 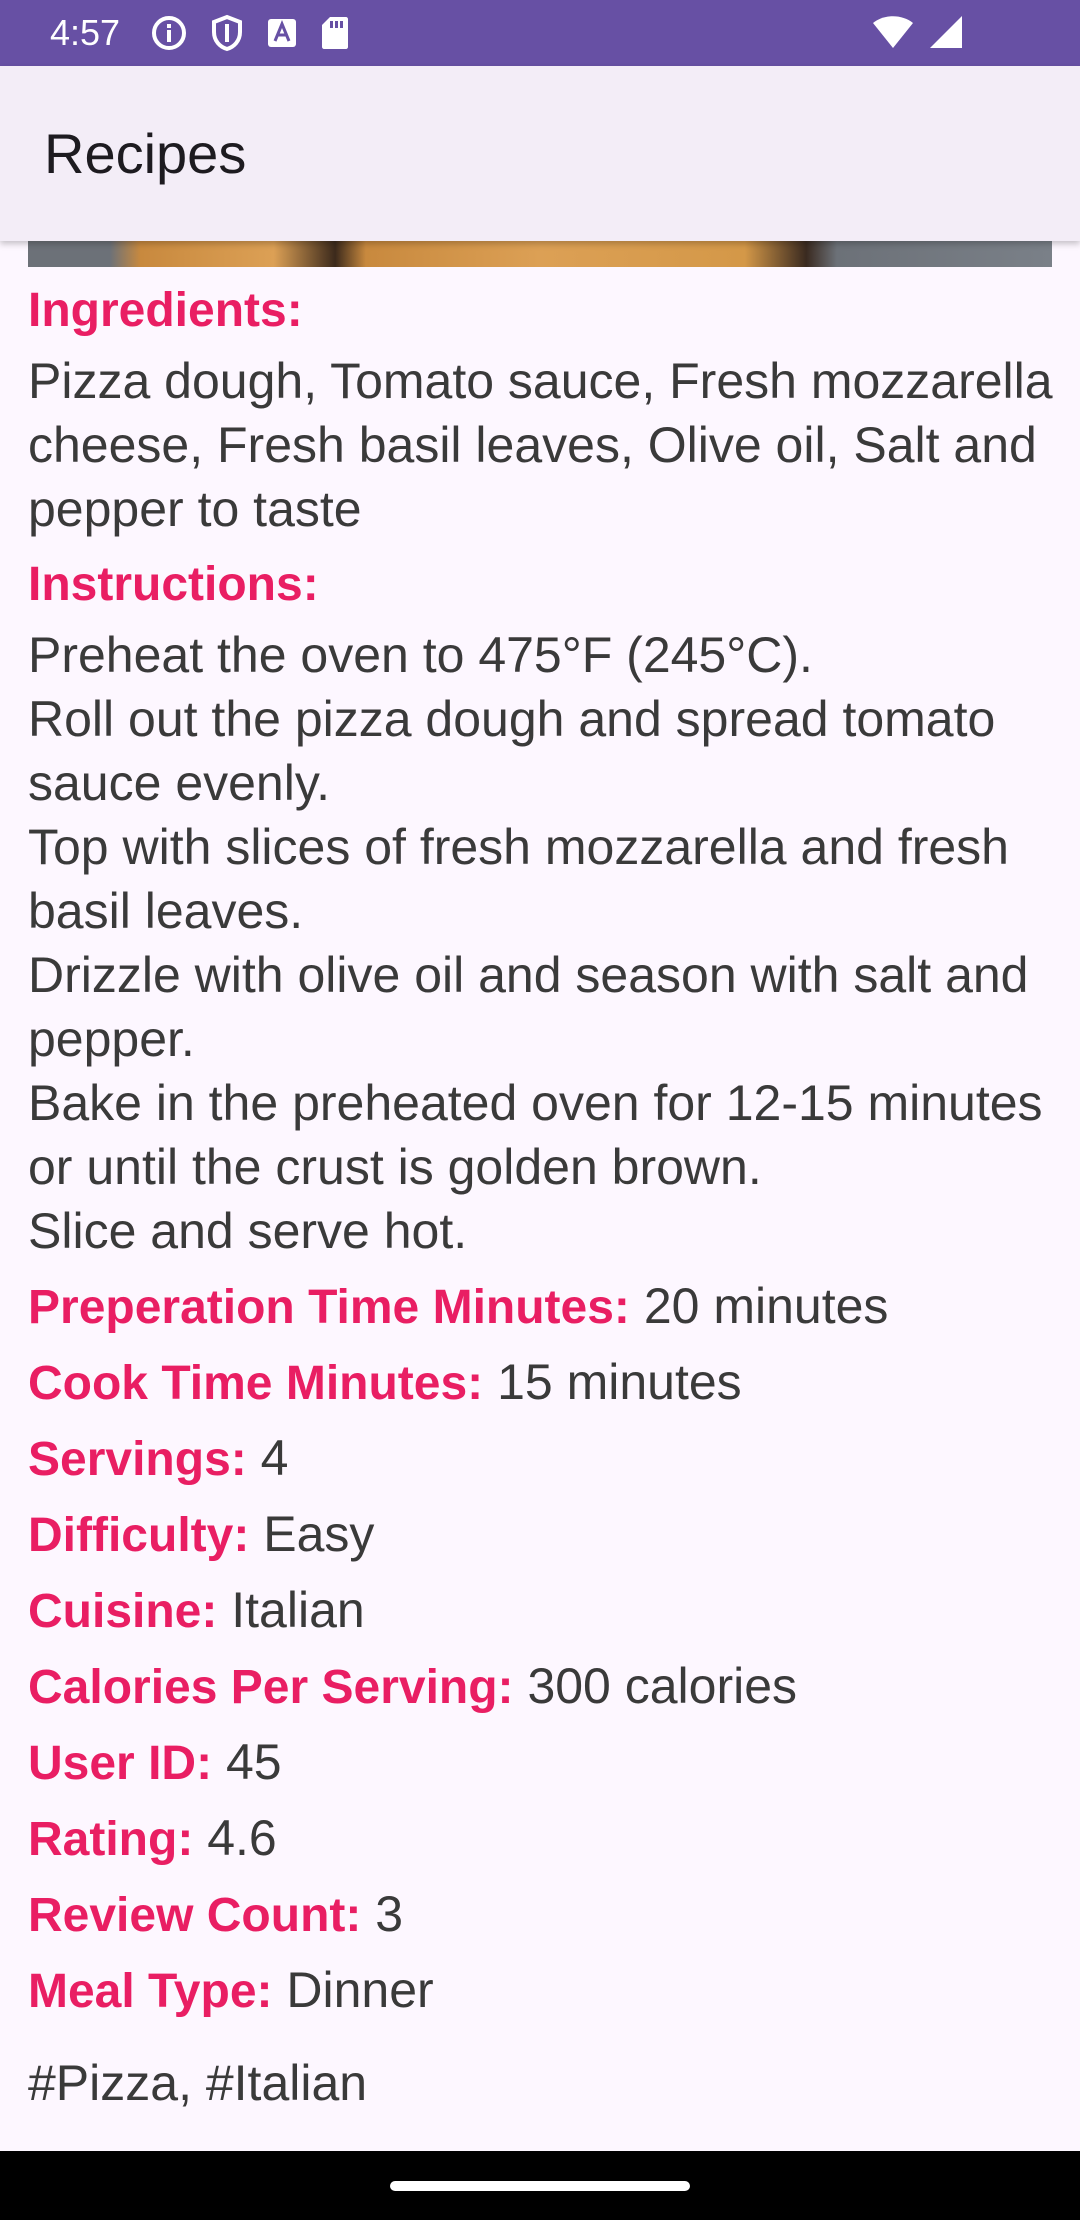 What do you see at coordinates (543, 1839) in the screenshot?
I see `rating-row: Rating: 4.6` at bounding box center [543, 1839].